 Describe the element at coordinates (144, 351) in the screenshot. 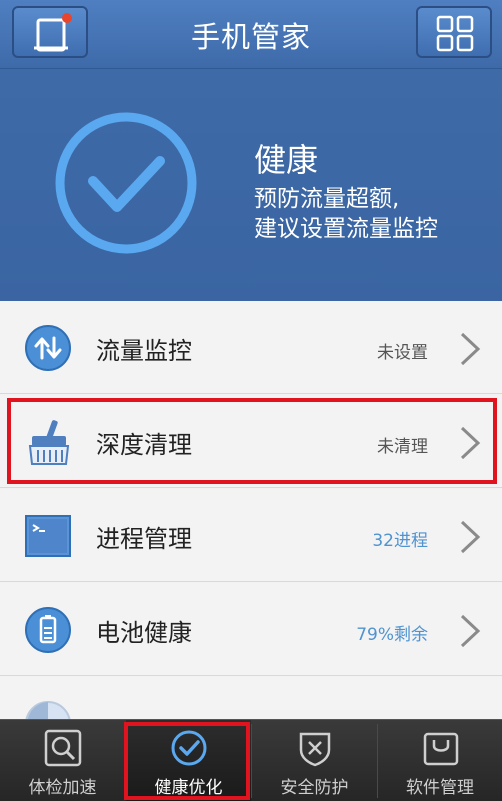

I see `list-item-label: 流量监控` at that location.